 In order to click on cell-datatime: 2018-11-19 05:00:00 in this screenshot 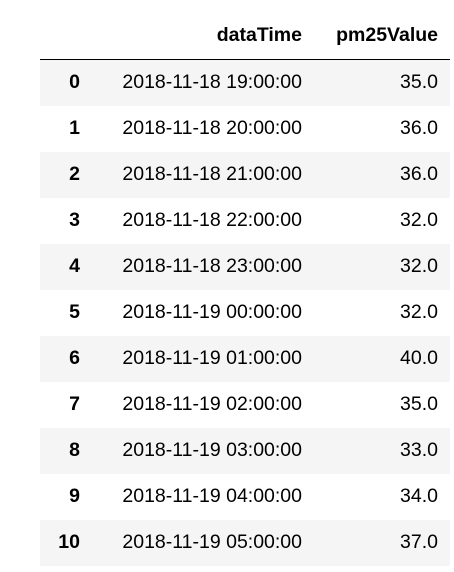, I will do `click(212, 542)`.